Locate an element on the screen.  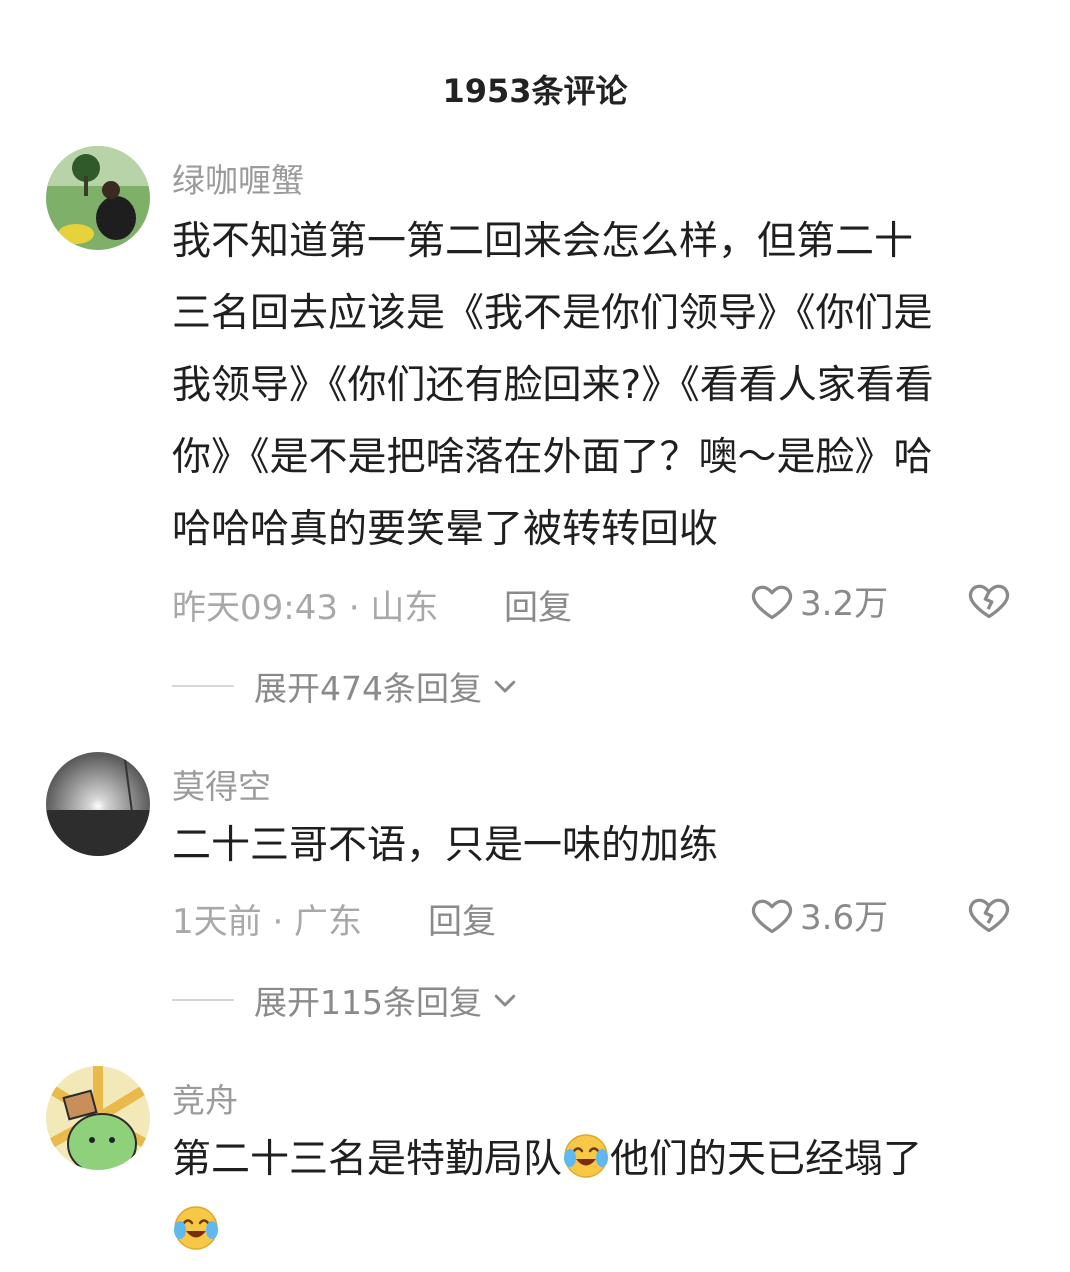
expand-replies-label: 展开115条回复 is located at coordinates (368, 1002).